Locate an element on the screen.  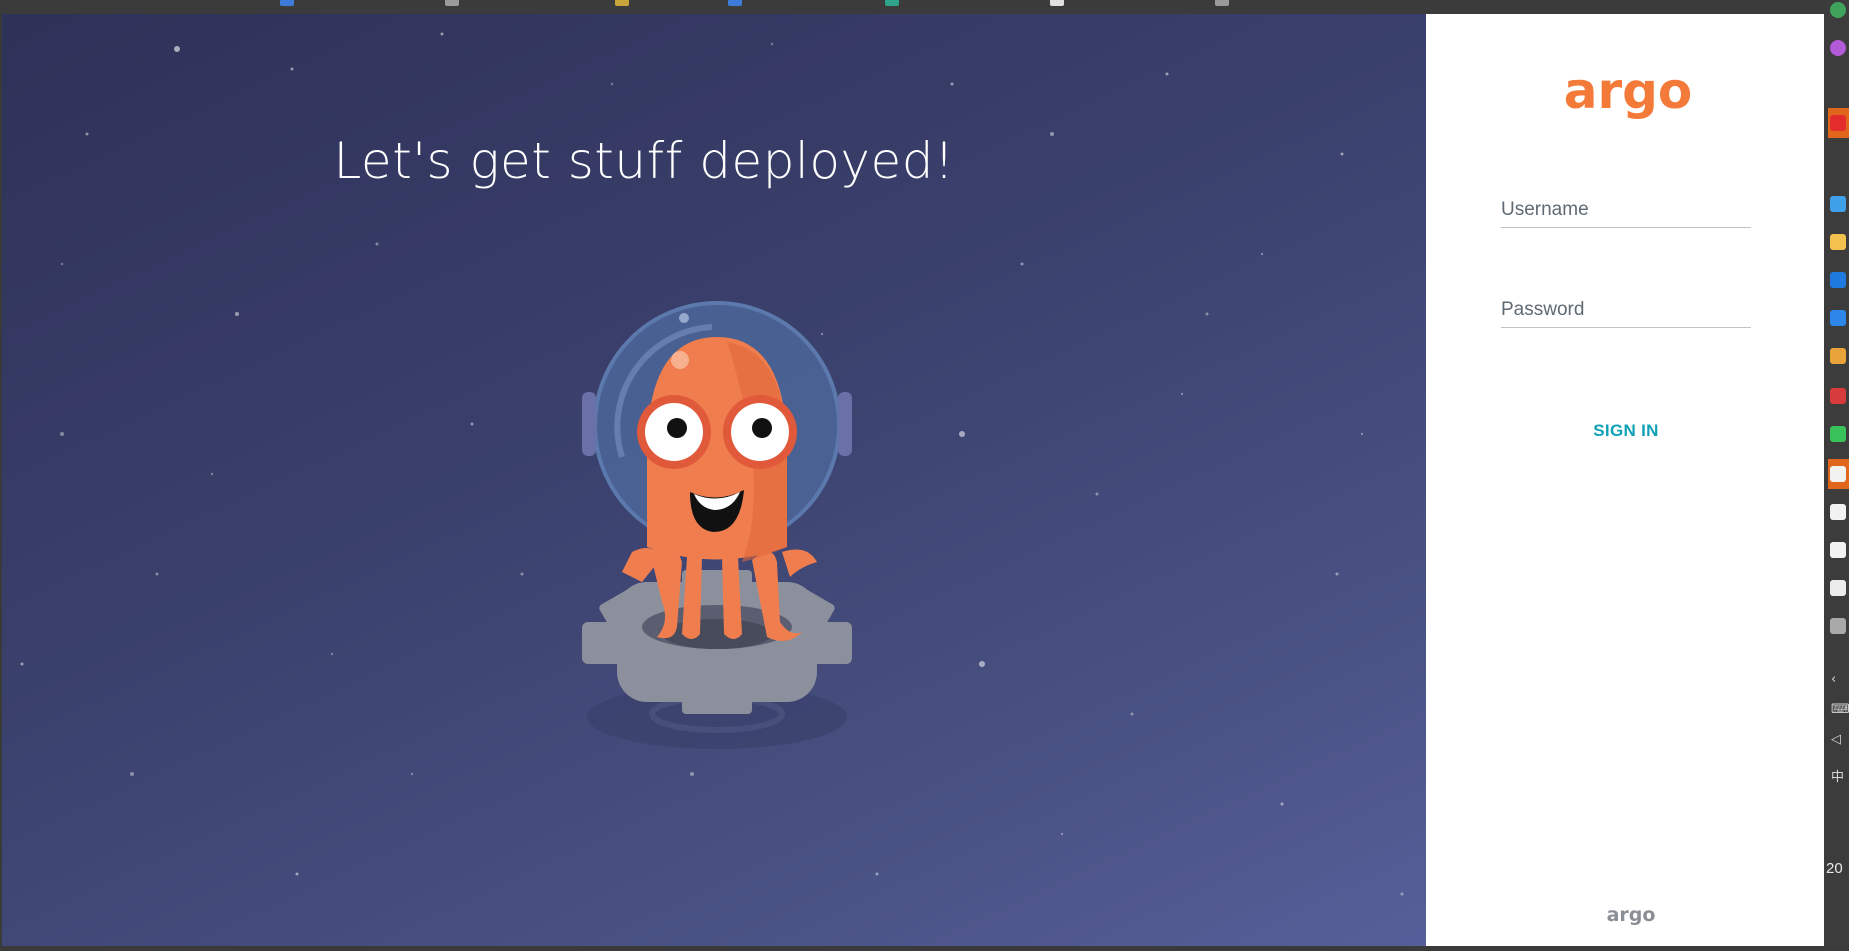
volume-icon: ◁ is located at coordinates (1836, 739).